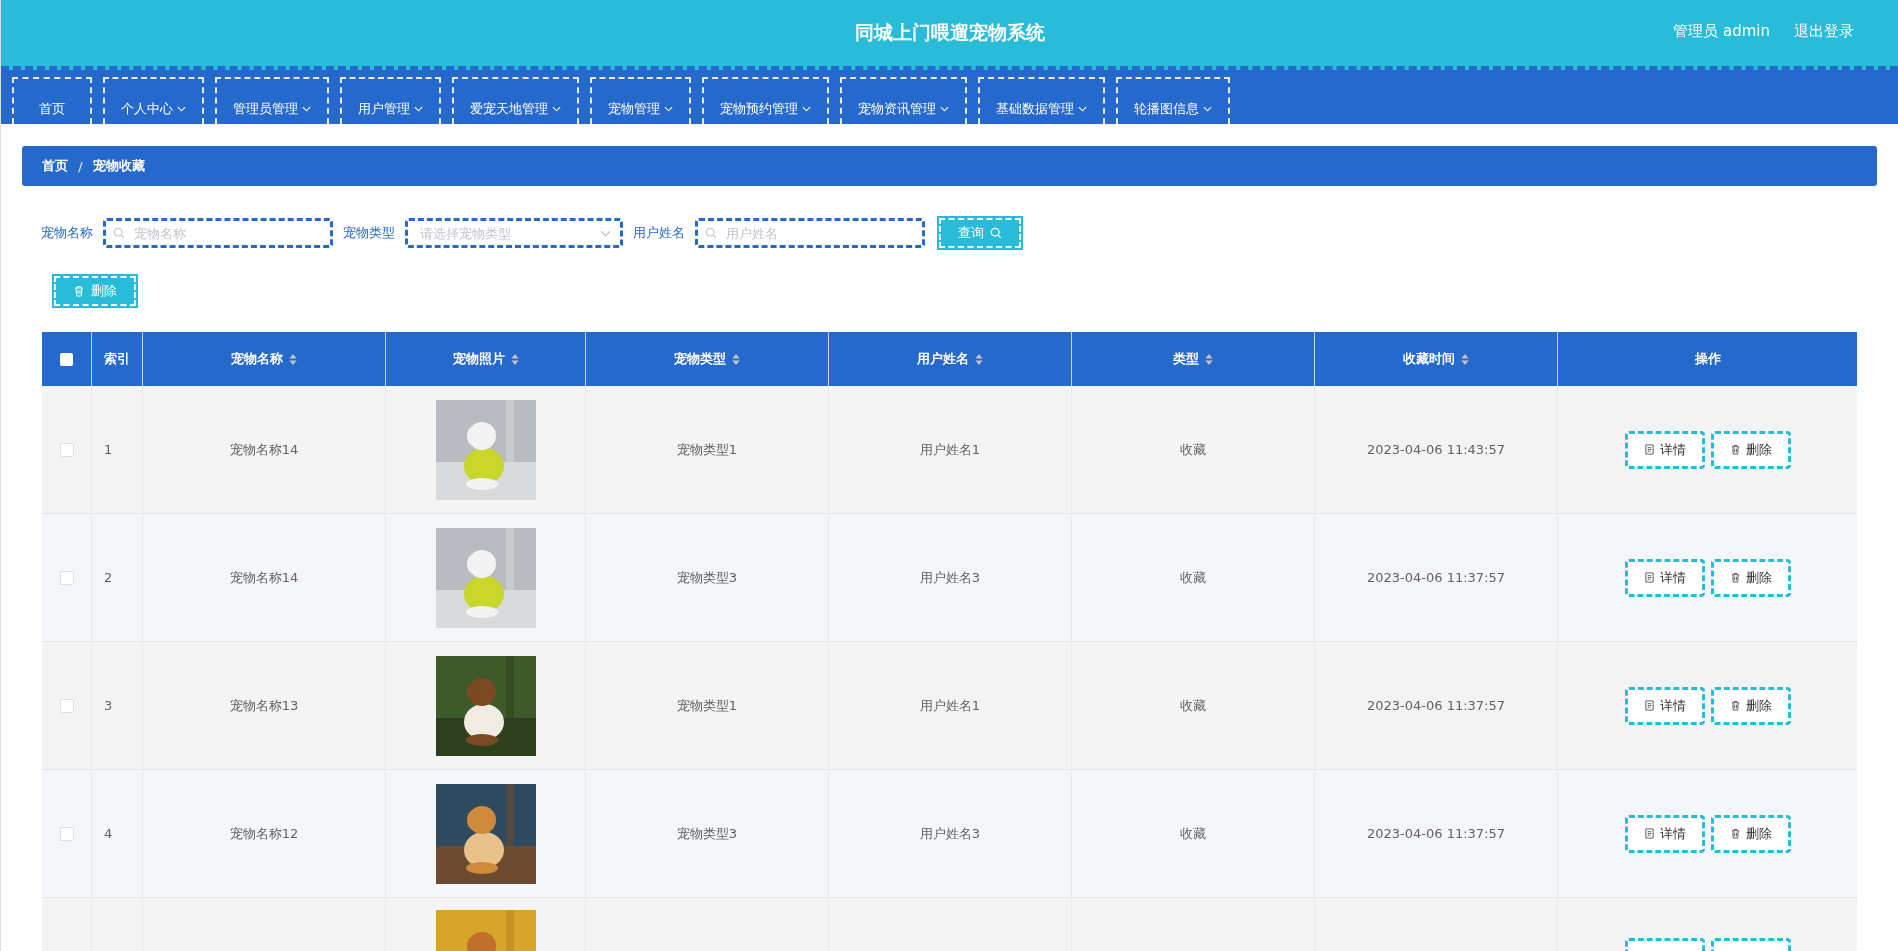 This screenshot has height=951, width=1898. I want to click on column-header: 用户姓名, so click(943, 359).